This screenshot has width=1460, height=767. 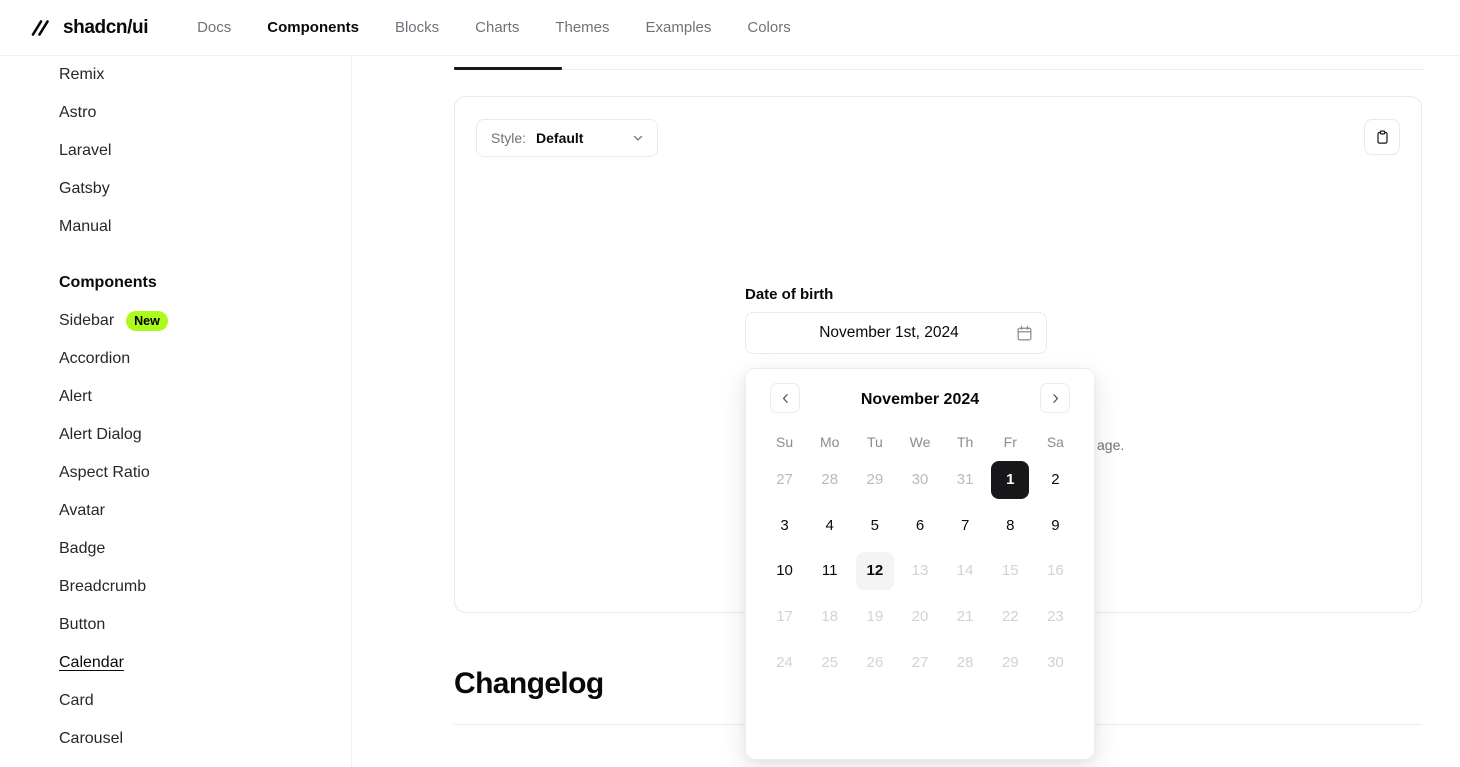 I want to click on style-select-label: Style:, so click(x=509, y=138).